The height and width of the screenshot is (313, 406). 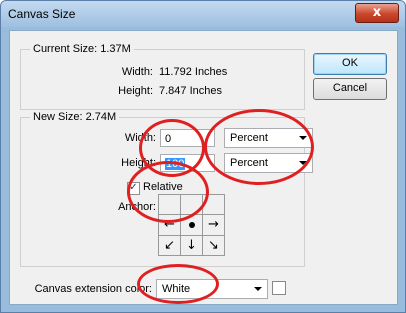 I want to click on arrow-down-left-icon: ↙, so click(x=169, y=245).